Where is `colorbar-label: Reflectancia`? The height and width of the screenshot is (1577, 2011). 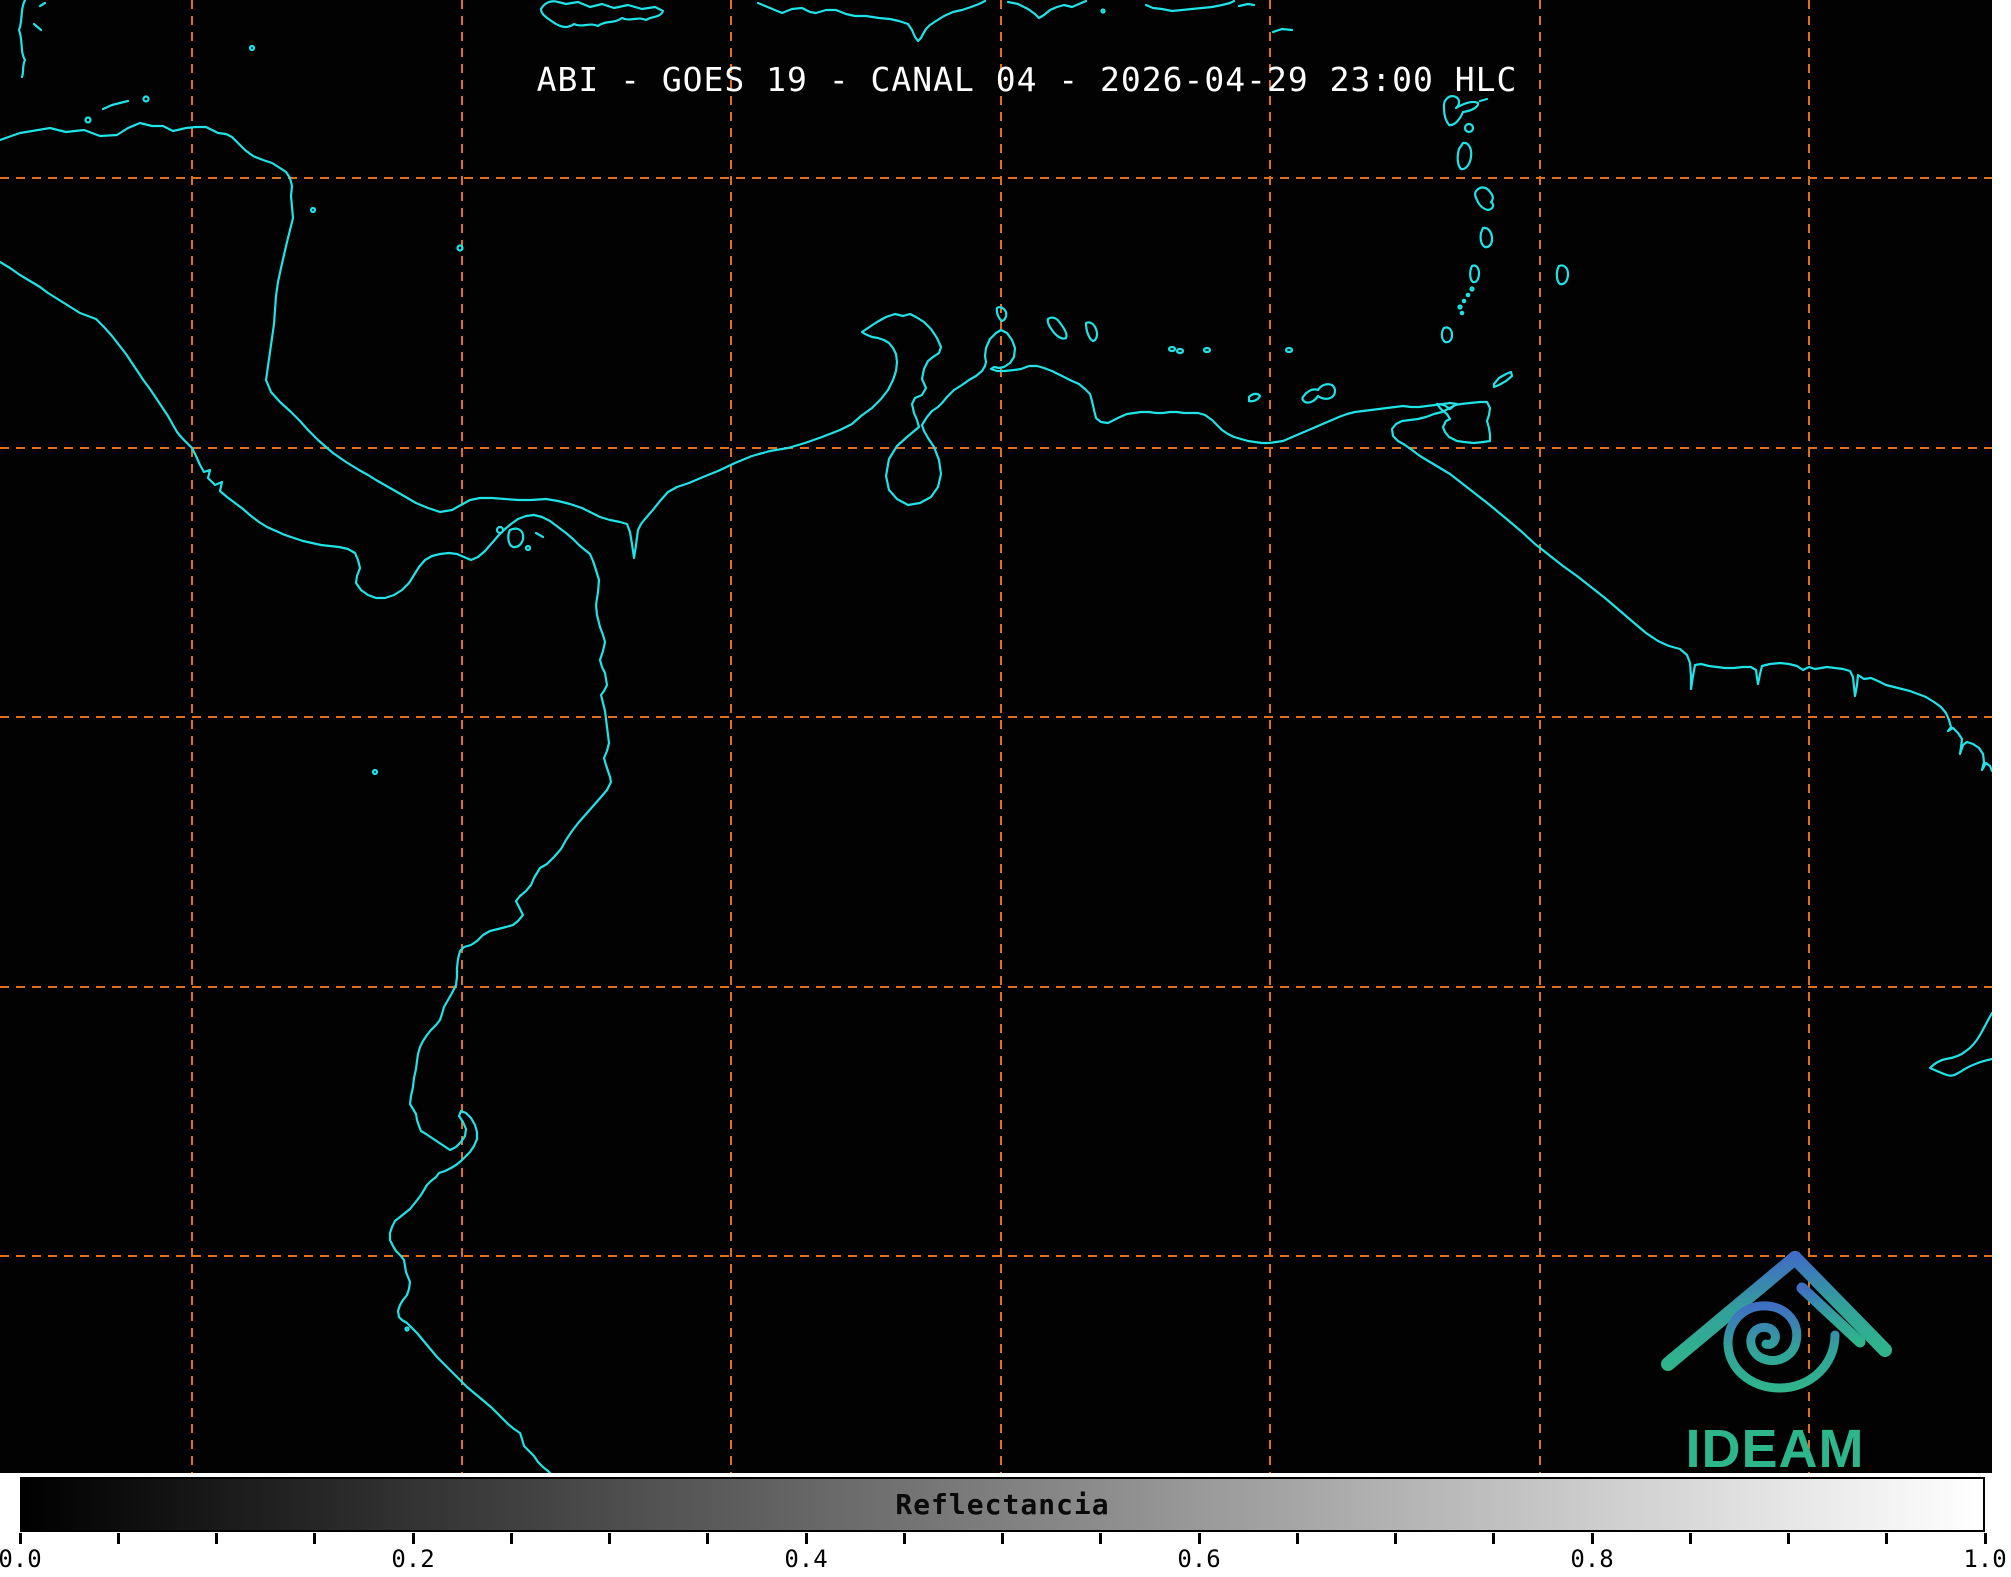 colorbar-label: Reflectancia is located at coordinates (1002, 1504).